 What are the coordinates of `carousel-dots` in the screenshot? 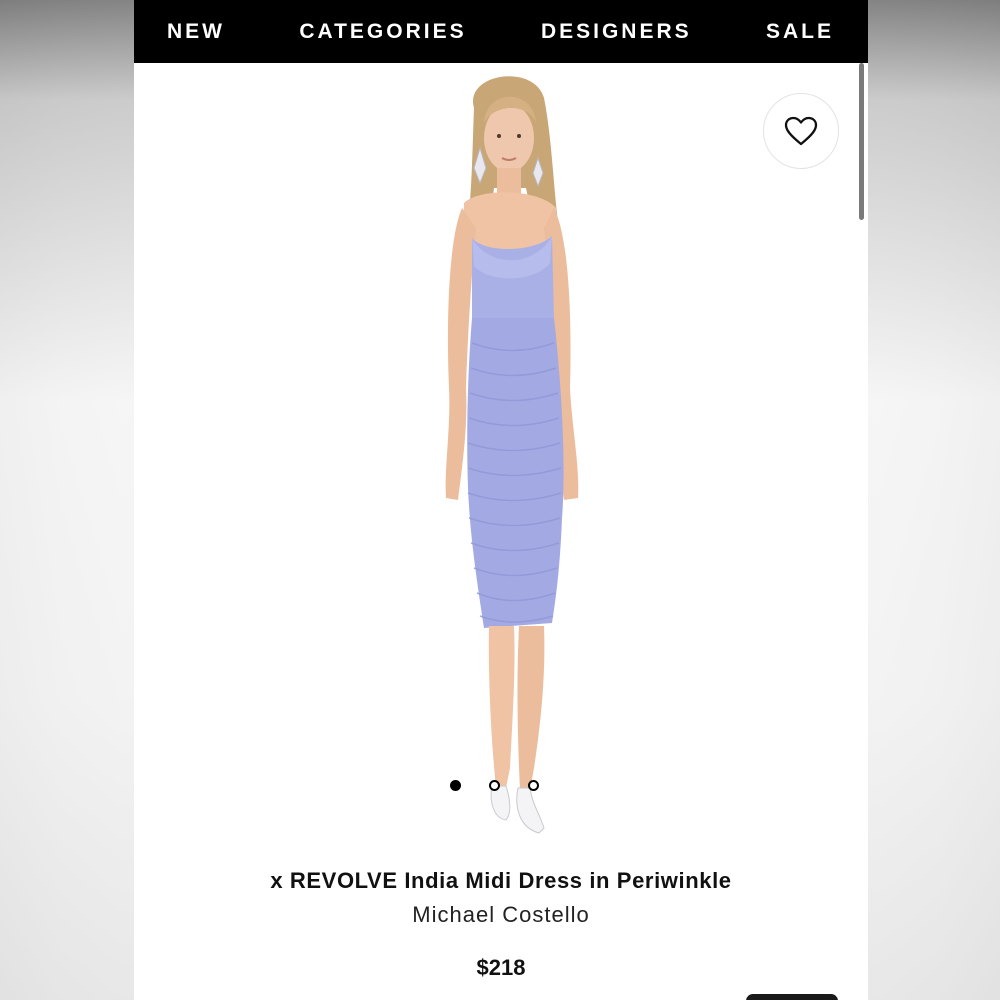 It's located at (494, 785).